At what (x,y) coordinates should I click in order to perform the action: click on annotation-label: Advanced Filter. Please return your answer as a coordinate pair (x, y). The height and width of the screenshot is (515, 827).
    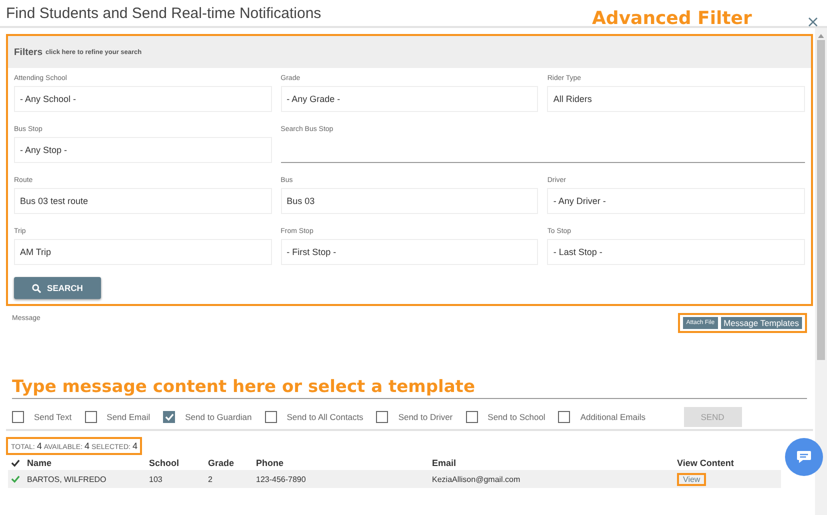
    Looking at the image, I should click on (672, 18).